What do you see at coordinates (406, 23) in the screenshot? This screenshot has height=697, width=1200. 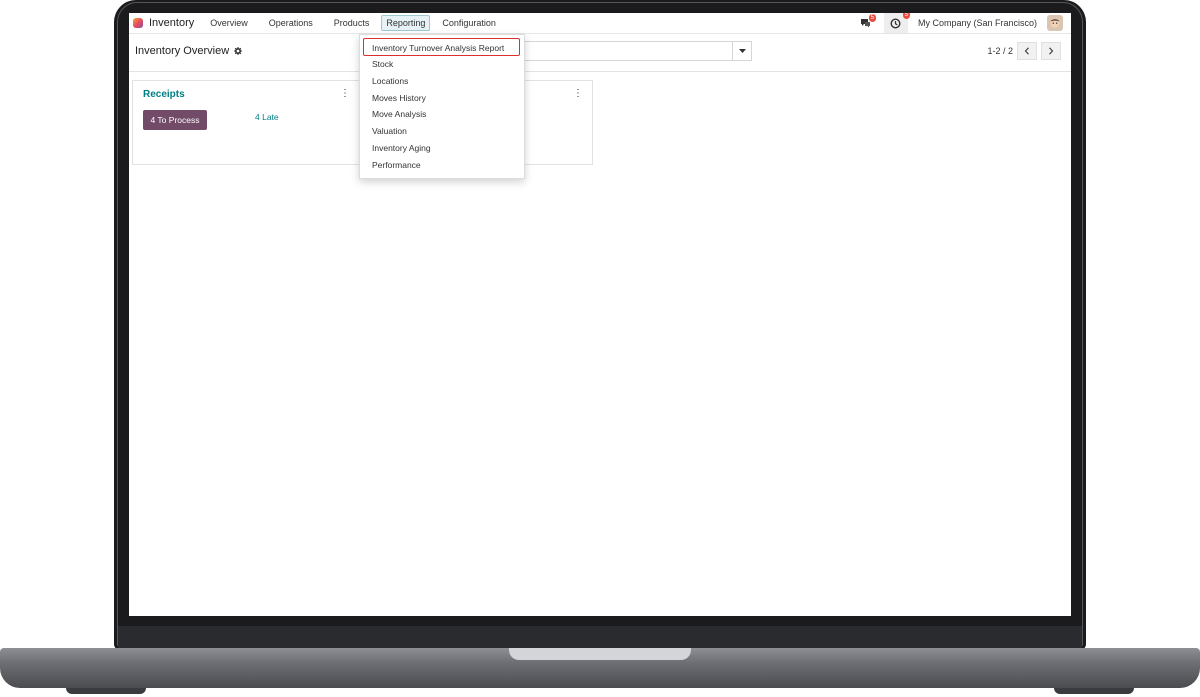 I see `menu-reporting: Reporting` at bounding box center [406, 23].